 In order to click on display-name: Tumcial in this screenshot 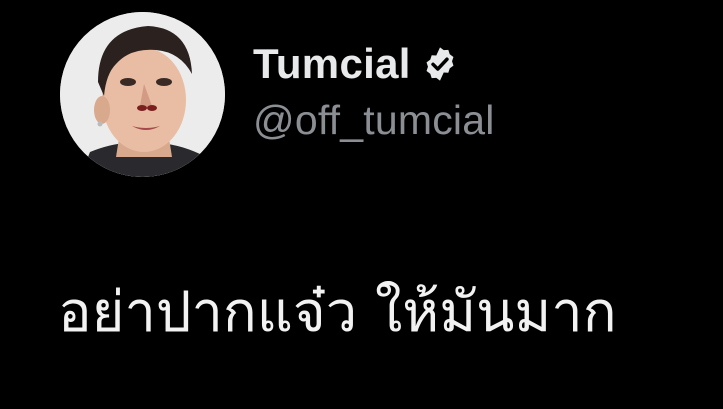, I will do `click(332, 64)`.